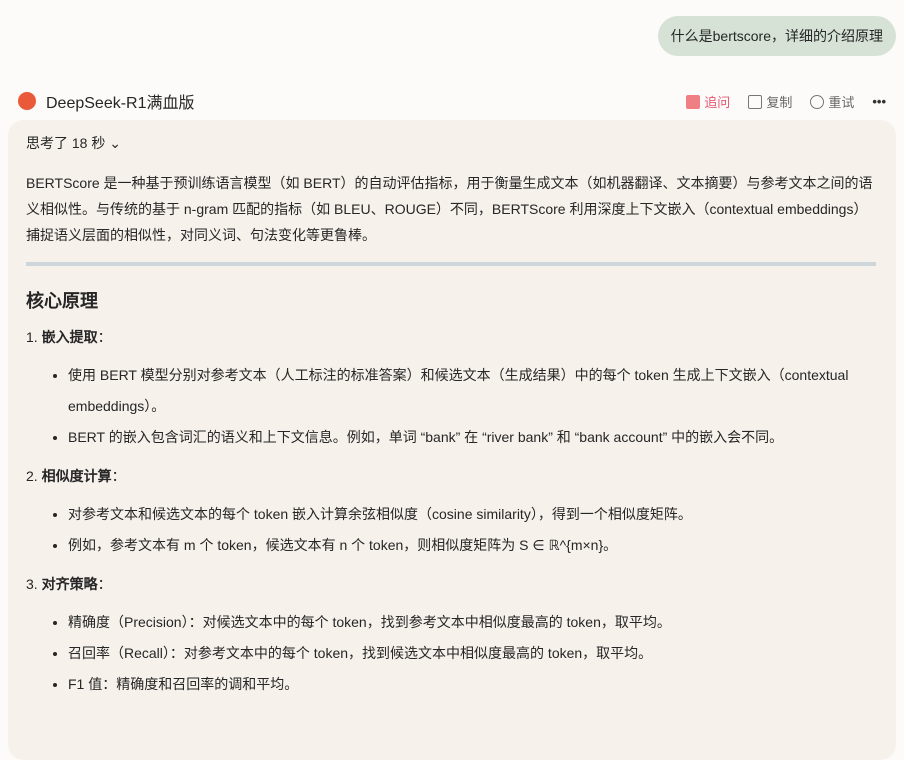 The height and width of the screenshot is (760, 904). Describe the element at coordinates (879, 101) in the screenshot. I see `more-button: •••` at that location.